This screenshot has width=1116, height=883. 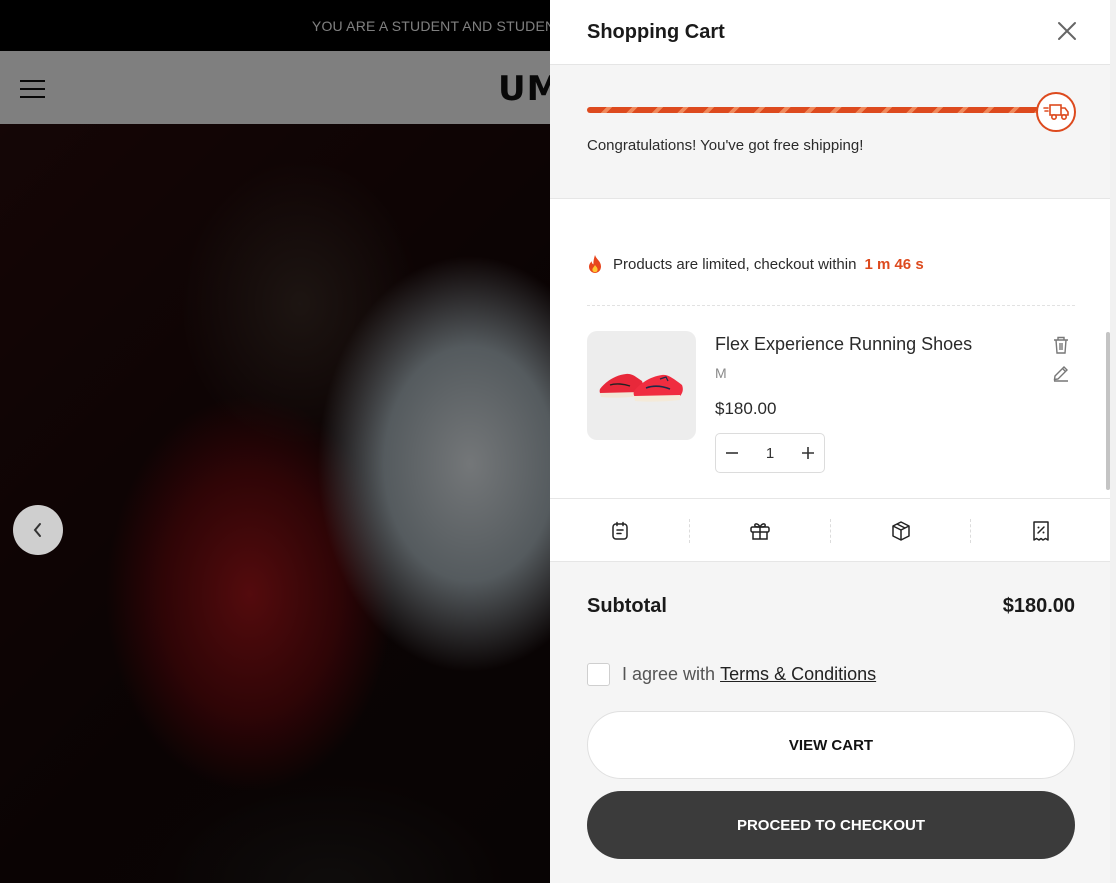 I want to click on free-shipping-panel, so click(x=830, y=132).